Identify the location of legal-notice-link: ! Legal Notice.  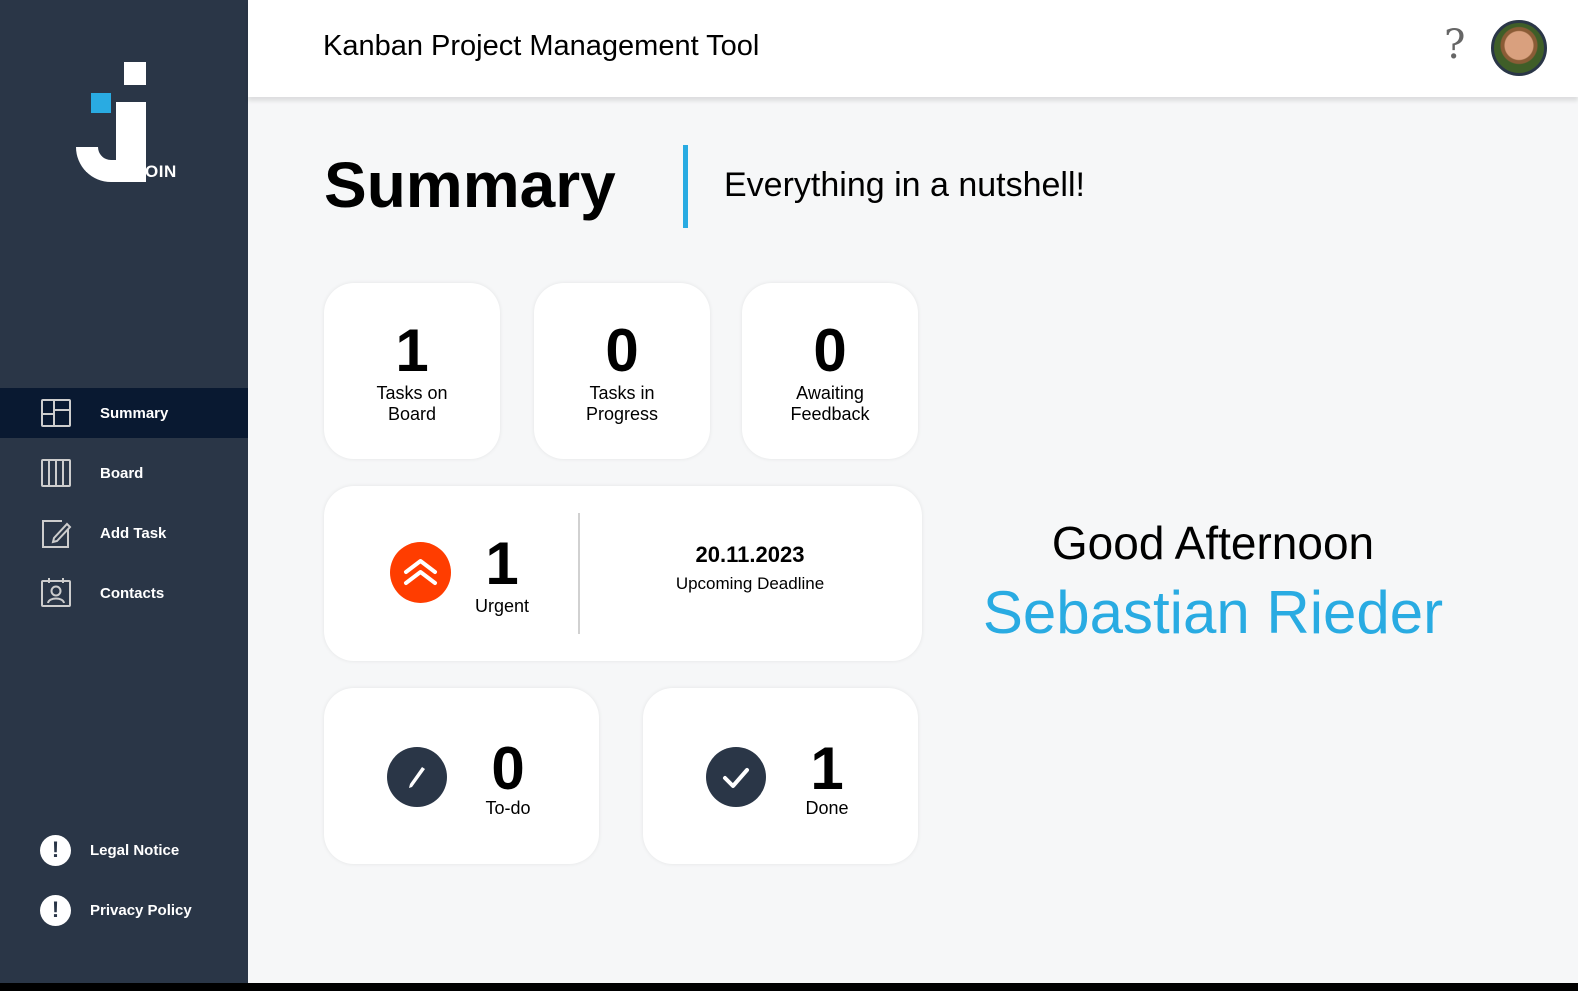
(124, 850).